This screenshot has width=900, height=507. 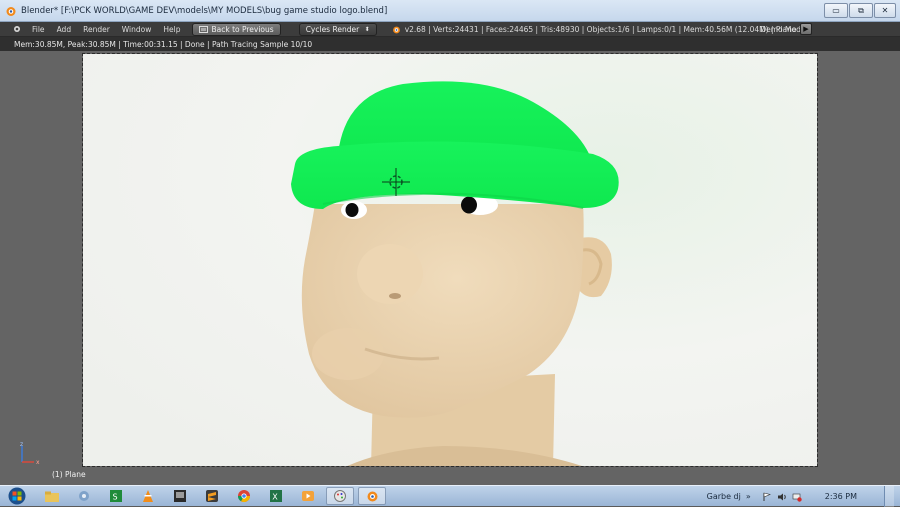 I want to click on media-player-icon, so click(x=180, y=496).